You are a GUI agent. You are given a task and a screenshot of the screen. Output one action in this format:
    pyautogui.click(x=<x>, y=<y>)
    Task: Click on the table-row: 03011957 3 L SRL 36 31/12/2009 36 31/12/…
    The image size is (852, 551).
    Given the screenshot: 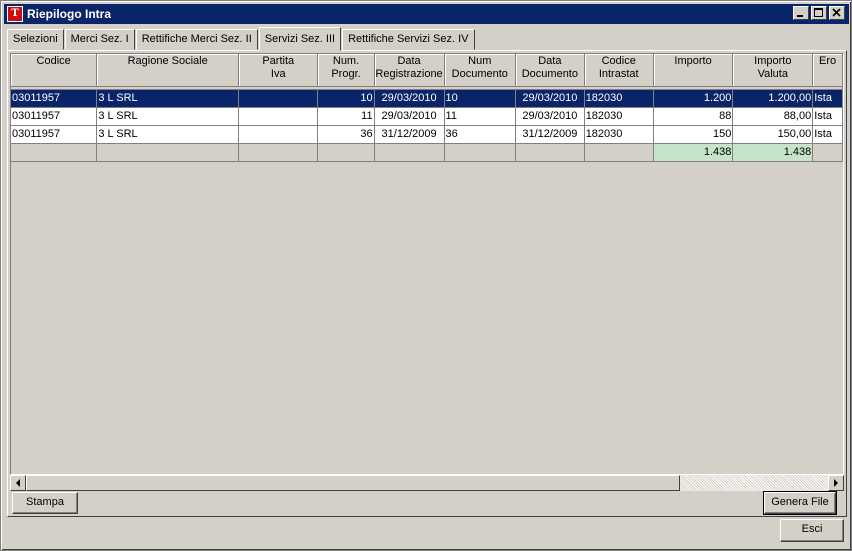 What is the action you would take?
    pyautogui.click(x=427, y=134)
    